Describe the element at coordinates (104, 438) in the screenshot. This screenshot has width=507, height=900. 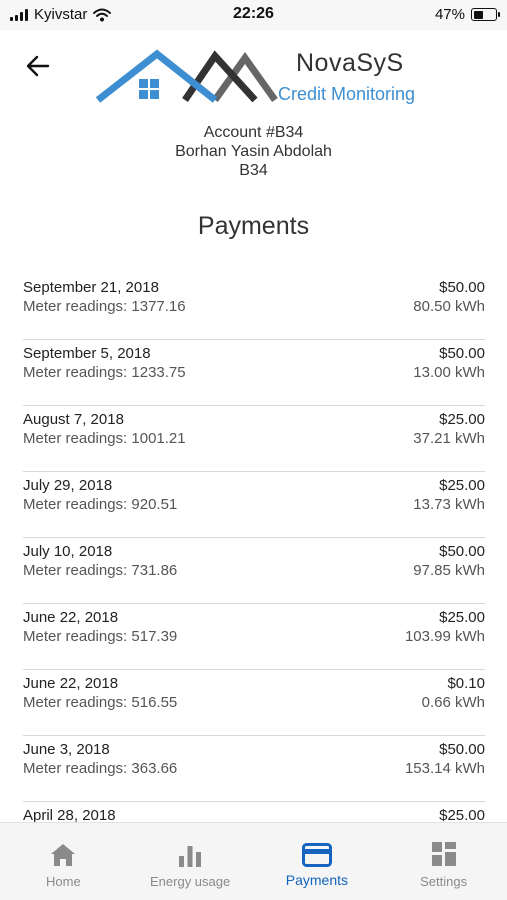
I see `payment-meter-reading: Meter readings: 1001.21` at that location.